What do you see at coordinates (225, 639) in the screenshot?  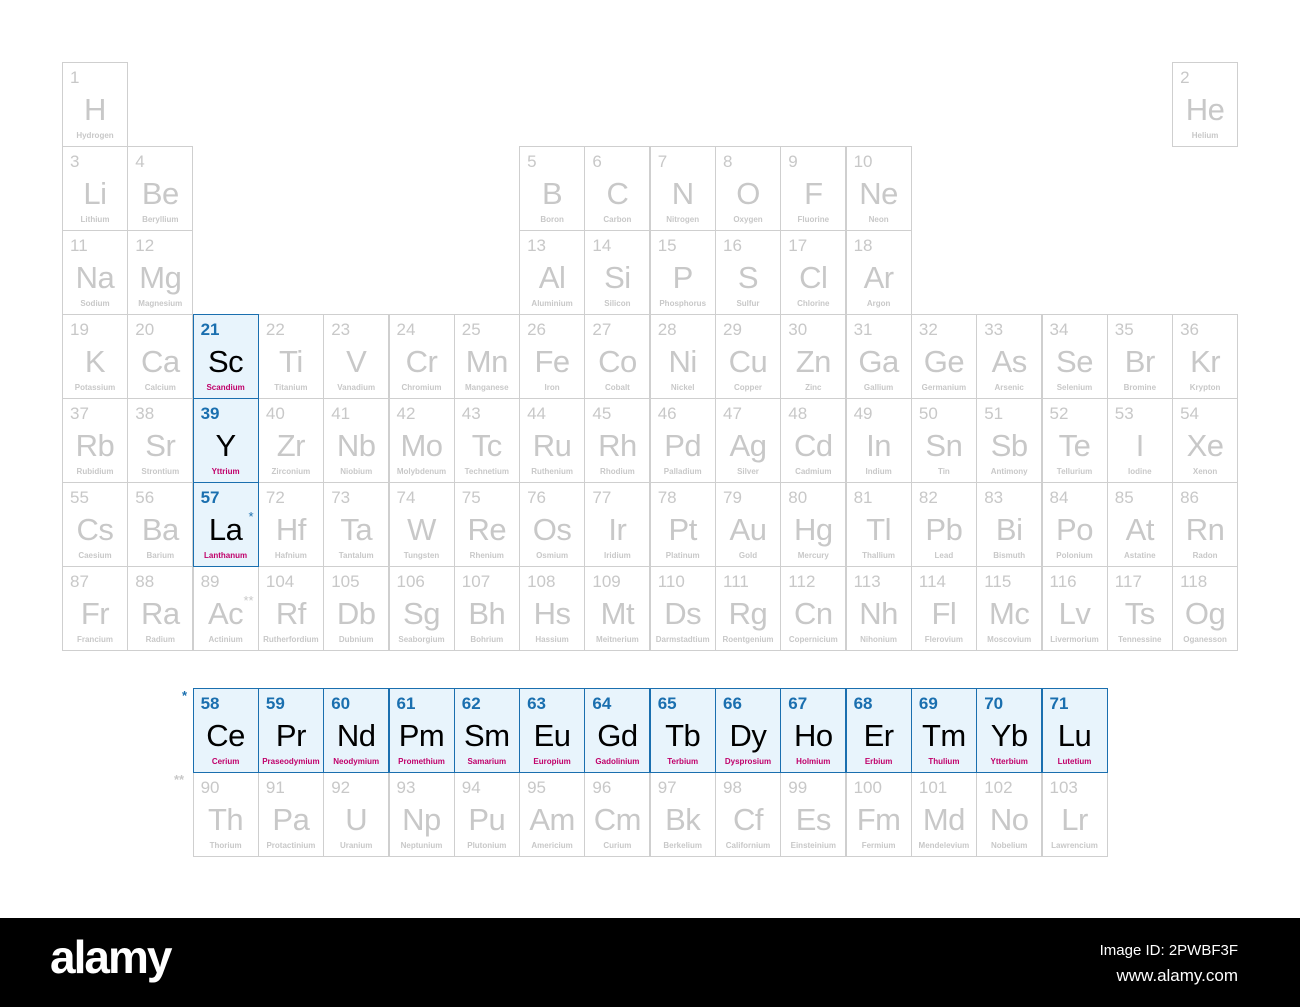 I see `element-name: Actinium` at bounding box center [225, 639].